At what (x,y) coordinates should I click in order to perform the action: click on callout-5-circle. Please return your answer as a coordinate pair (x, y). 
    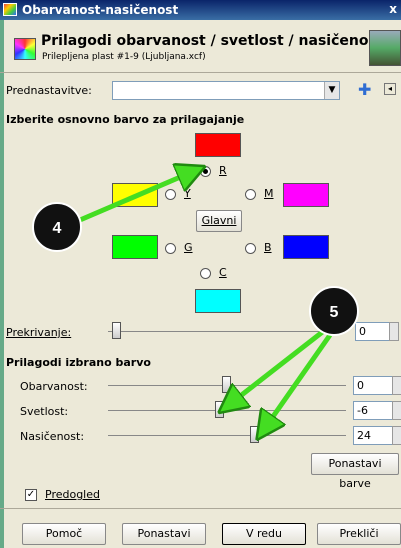
    Looking at the image, I should click on (334, 311).